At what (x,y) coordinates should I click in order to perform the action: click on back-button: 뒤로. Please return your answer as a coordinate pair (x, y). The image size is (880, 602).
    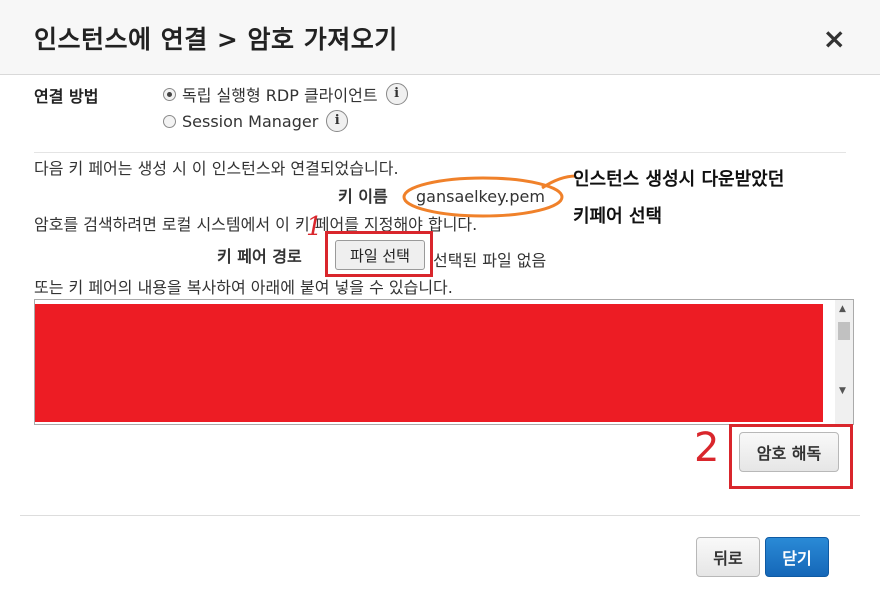
    Looking at the image, I should click on (728, 557).